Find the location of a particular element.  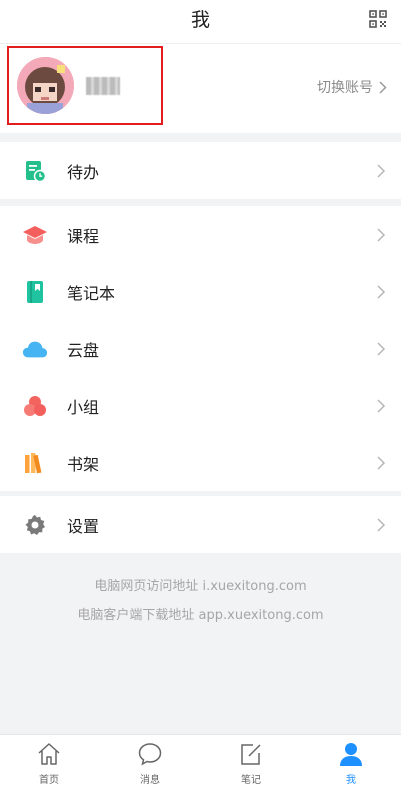

group-icon is located at coordinates (35, 406).